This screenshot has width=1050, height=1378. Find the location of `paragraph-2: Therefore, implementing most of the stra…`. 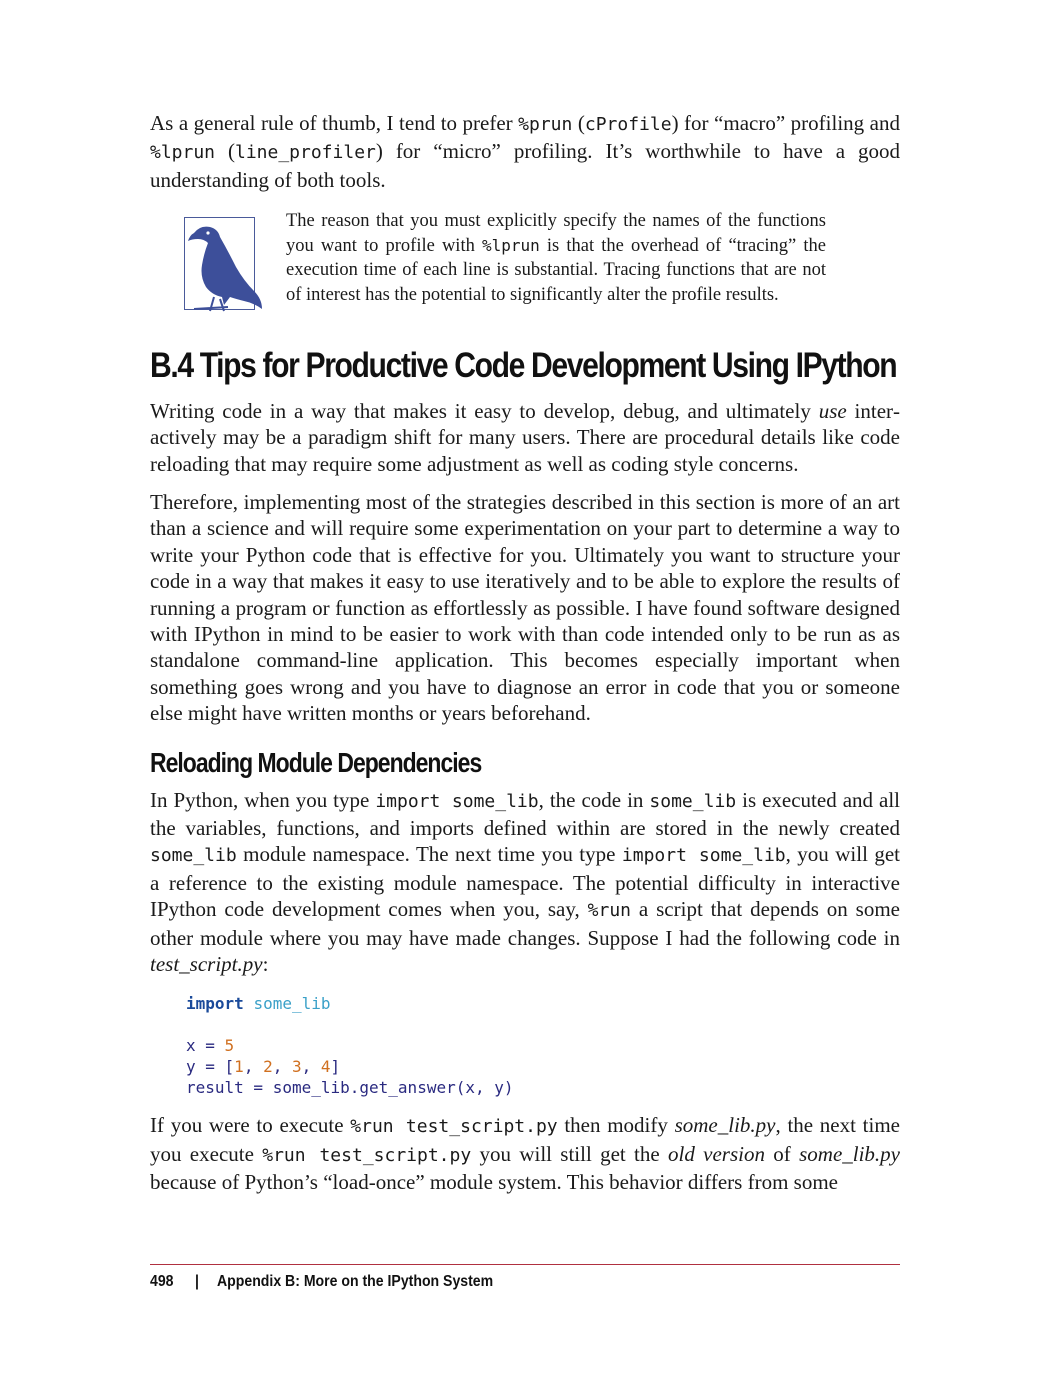

paragraph-2: Therefore, implementing most of the stra… is located at coordinates (525, 607).